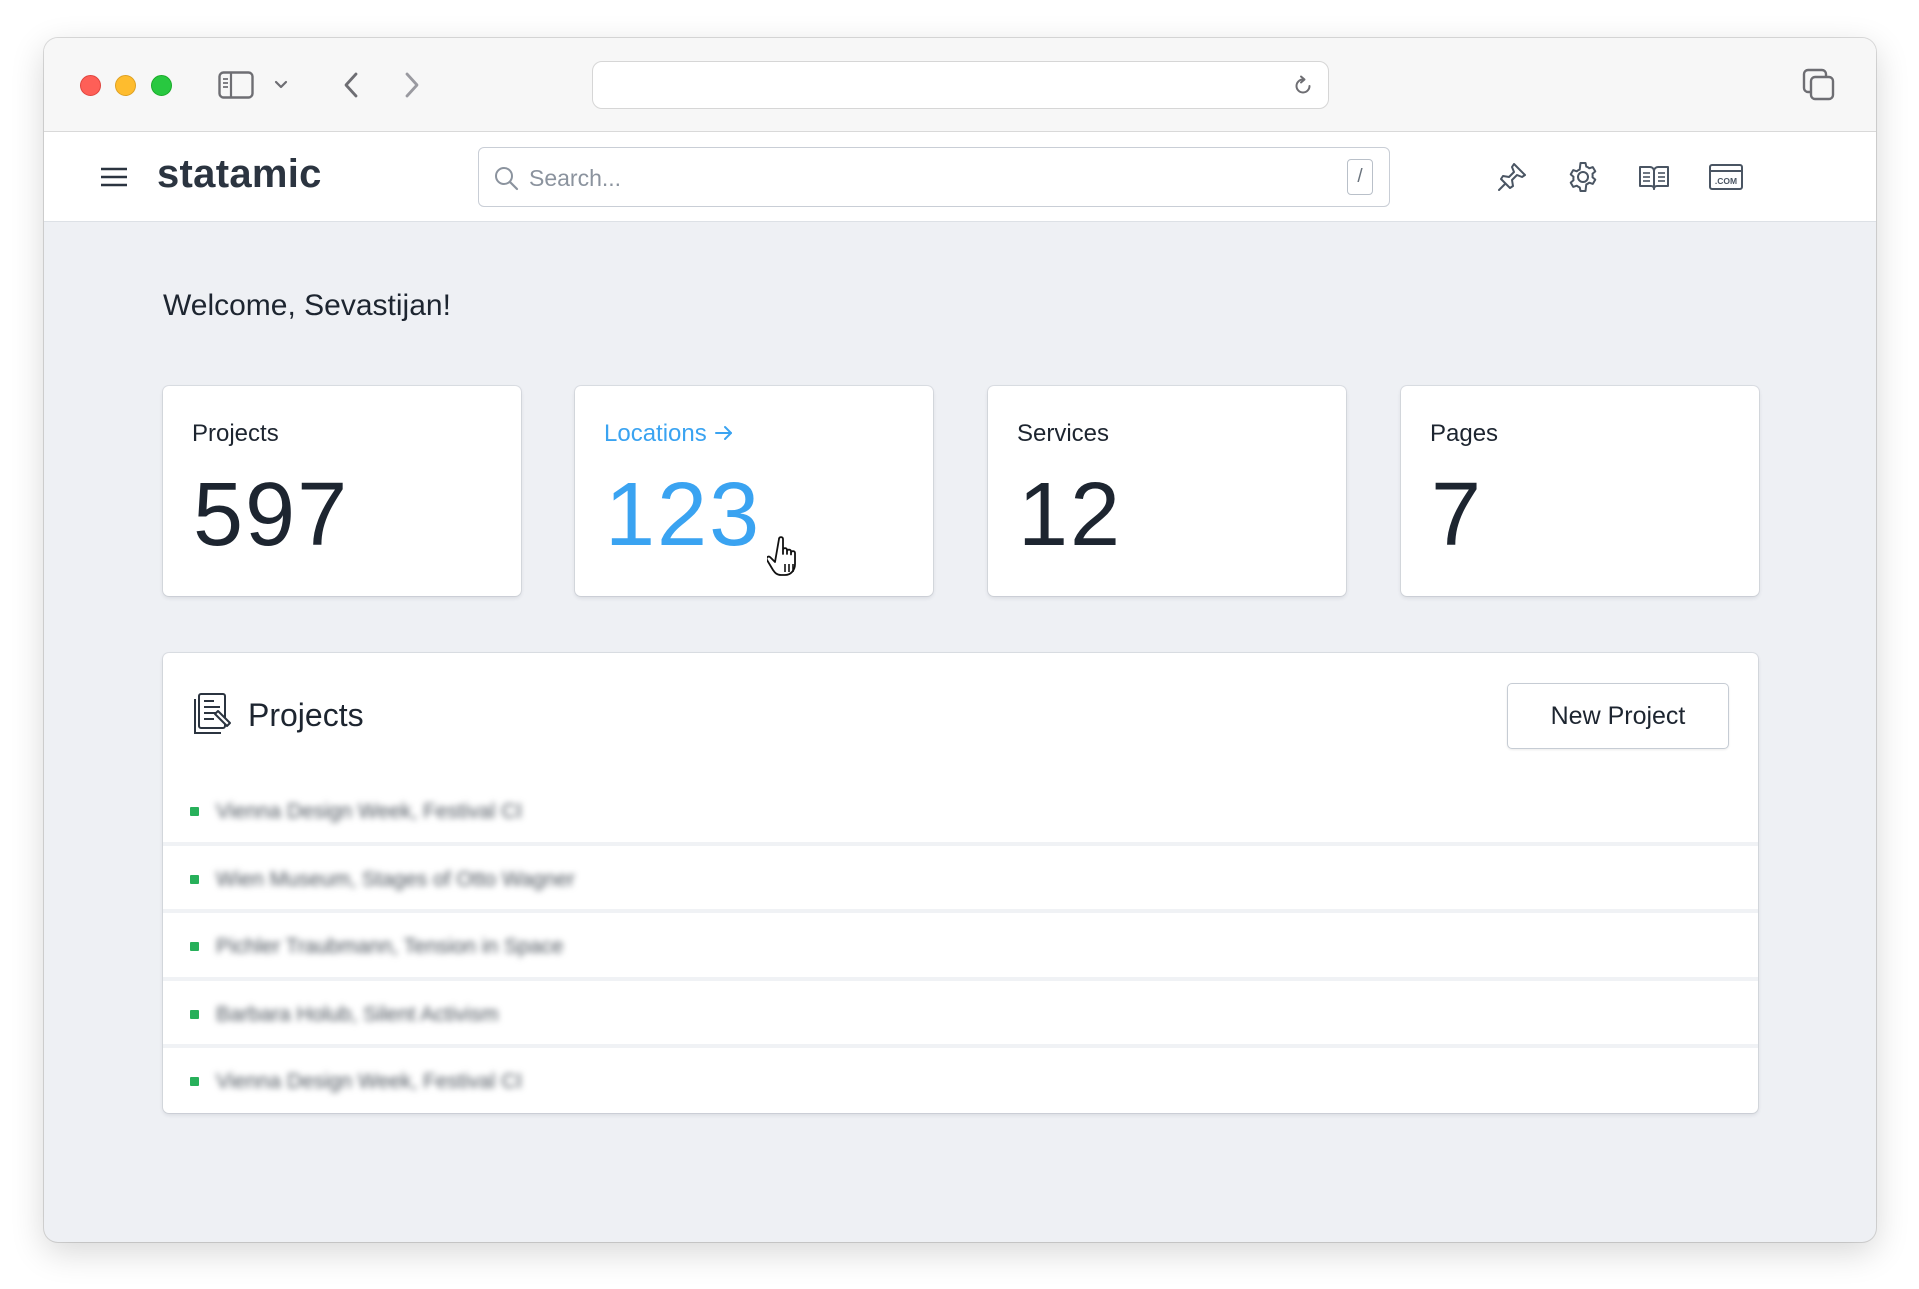 Image resolution: width=1919 pixels, height=1289 pixels. I want to click on forward-arrow-icon, so click(412, 85).